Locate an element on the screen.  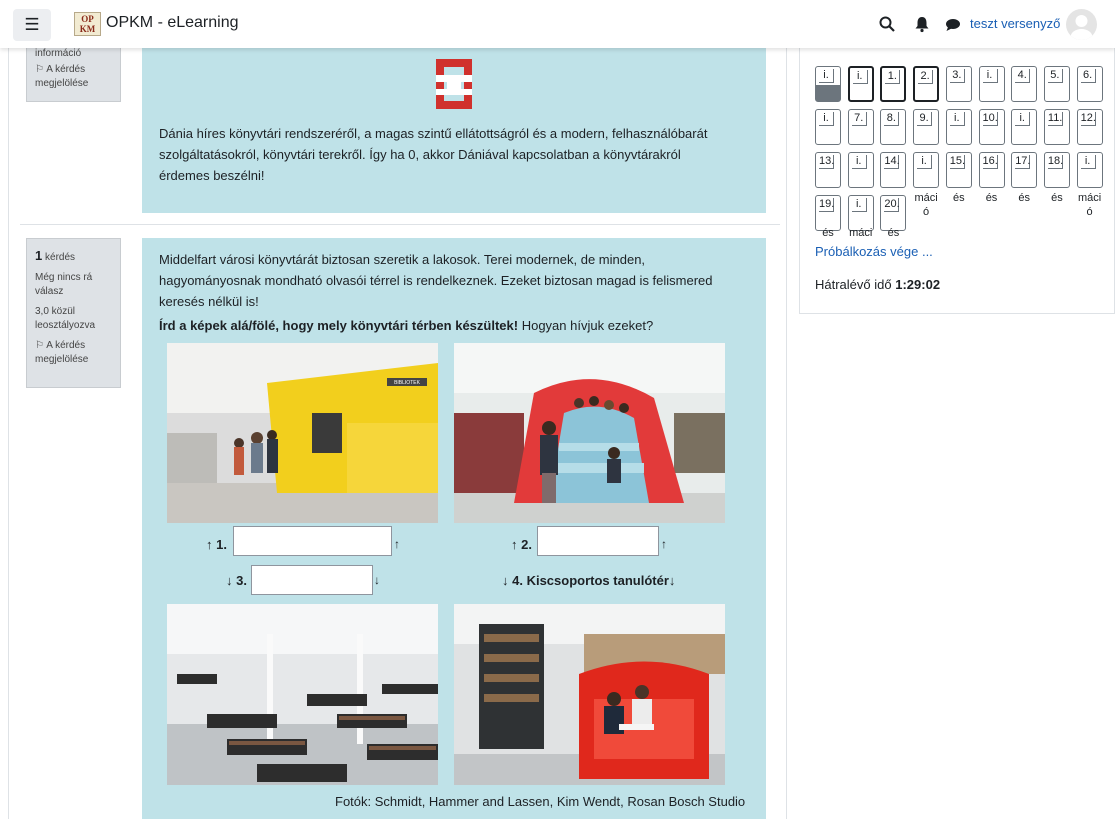
quiz-nav-button: 15. is located at coordinates (958, 170).